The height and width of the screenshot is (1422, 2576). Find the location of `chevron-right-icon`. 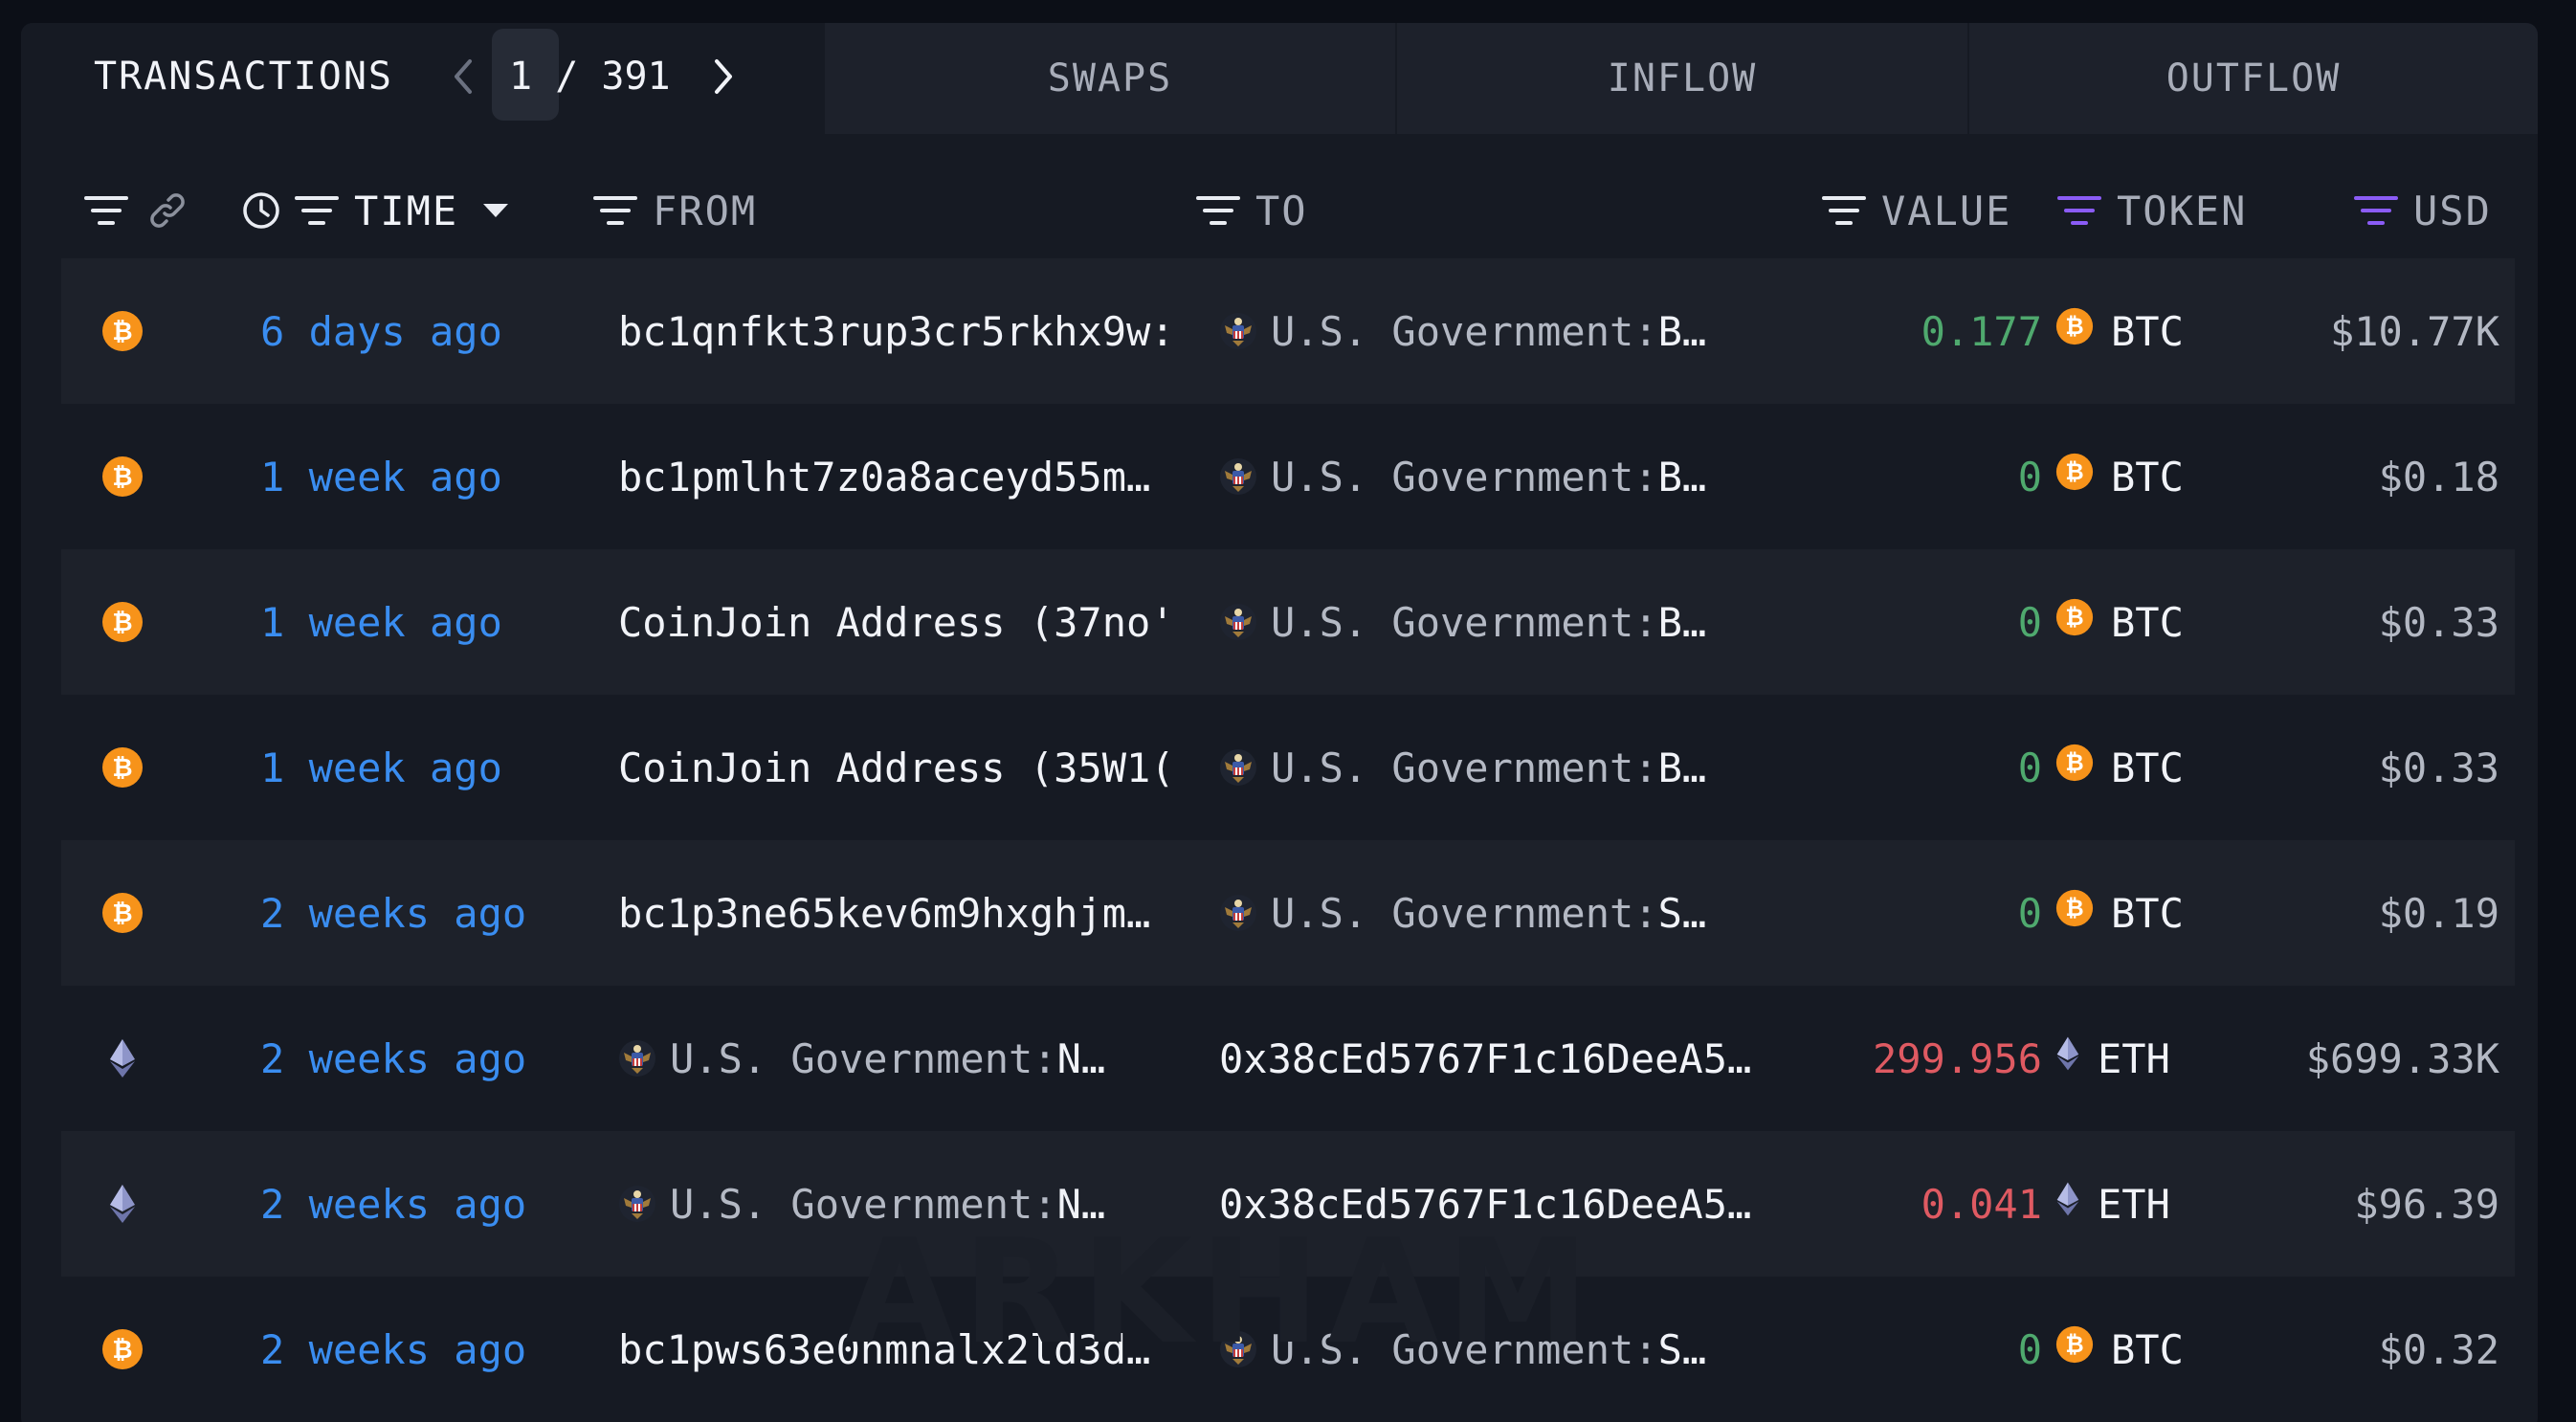

chevron-right-icon is located at coordinates (723, 77).